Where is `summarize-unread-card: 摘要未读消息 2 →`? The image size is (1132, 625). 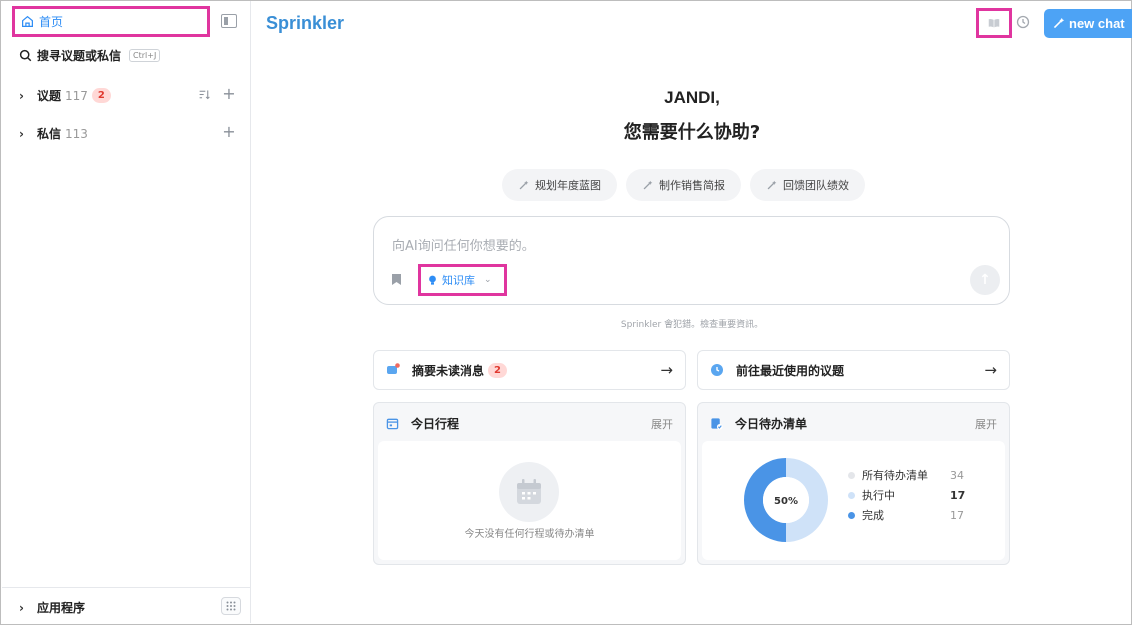 summarize-unread-card: 摘要未读消息 2 → is located at coordinates (529, 370).